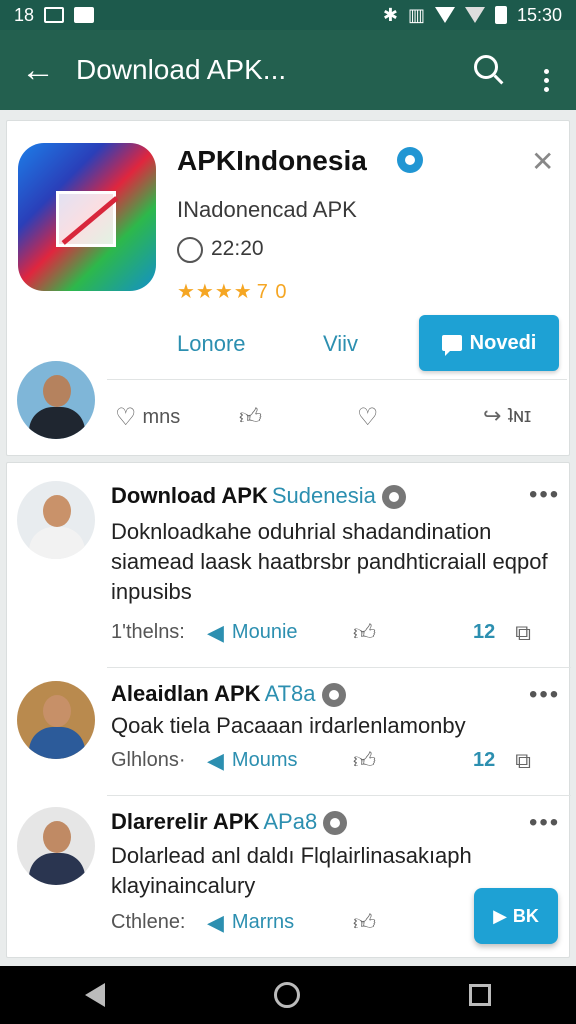 The image size is (576, 1024). I want to click on overflow-menu-button, so click(546, 70).